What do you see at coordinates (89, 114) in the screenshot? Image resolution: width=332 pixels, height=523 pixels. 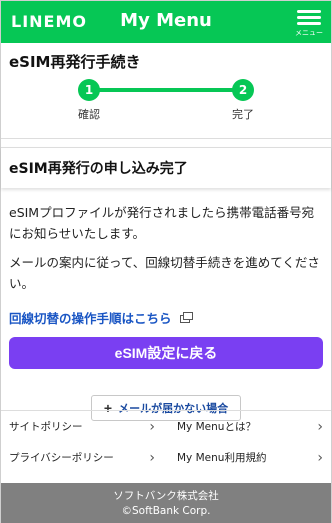 I see `step-1-label: 確認` at bounding box center [89, 114].